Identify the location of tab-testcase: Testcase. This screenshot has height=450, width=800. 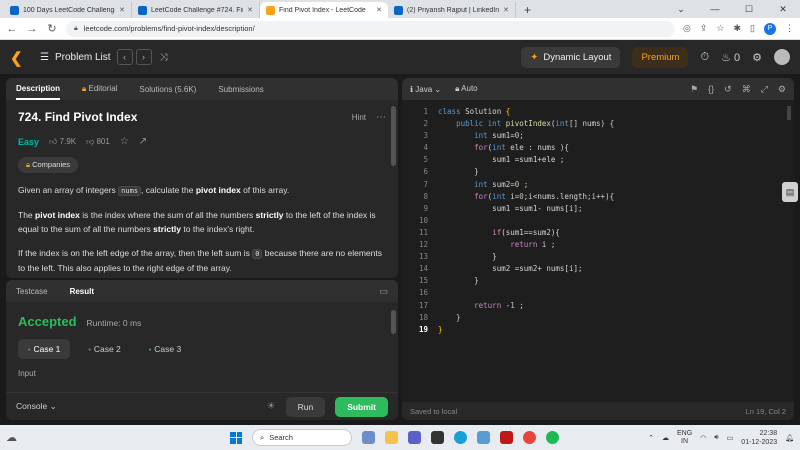
(32, 291).